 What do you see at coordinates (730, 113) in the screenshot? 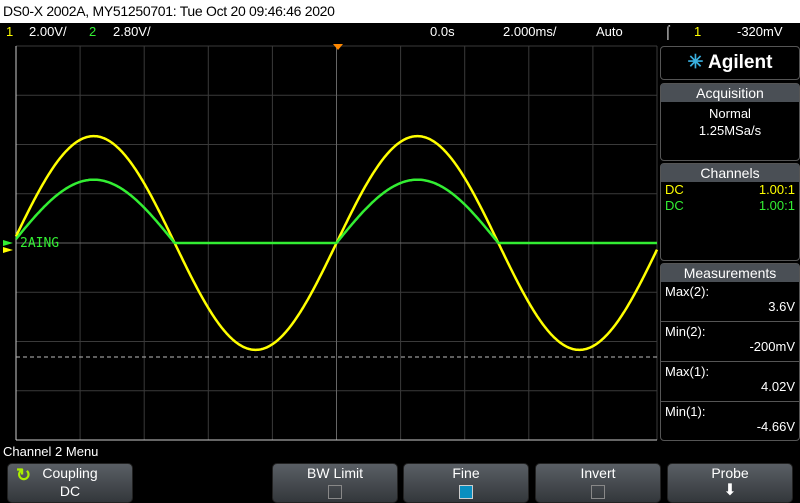
I see `acquisition-mode: Normal` at bounding box center [730, 113].